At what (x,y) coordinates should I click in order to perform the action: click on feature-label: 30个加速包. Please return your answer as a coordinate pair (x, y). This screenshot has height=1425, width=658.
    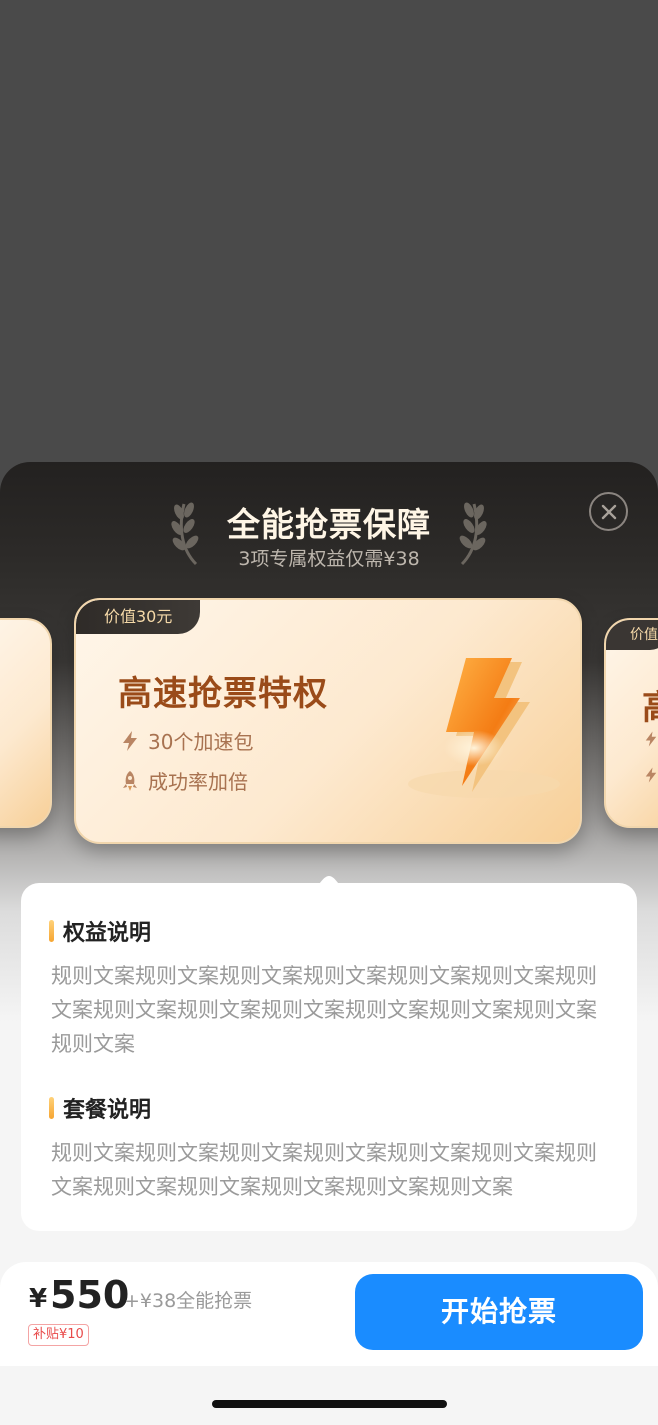
    Looking at the image, I should click on (201, 742).